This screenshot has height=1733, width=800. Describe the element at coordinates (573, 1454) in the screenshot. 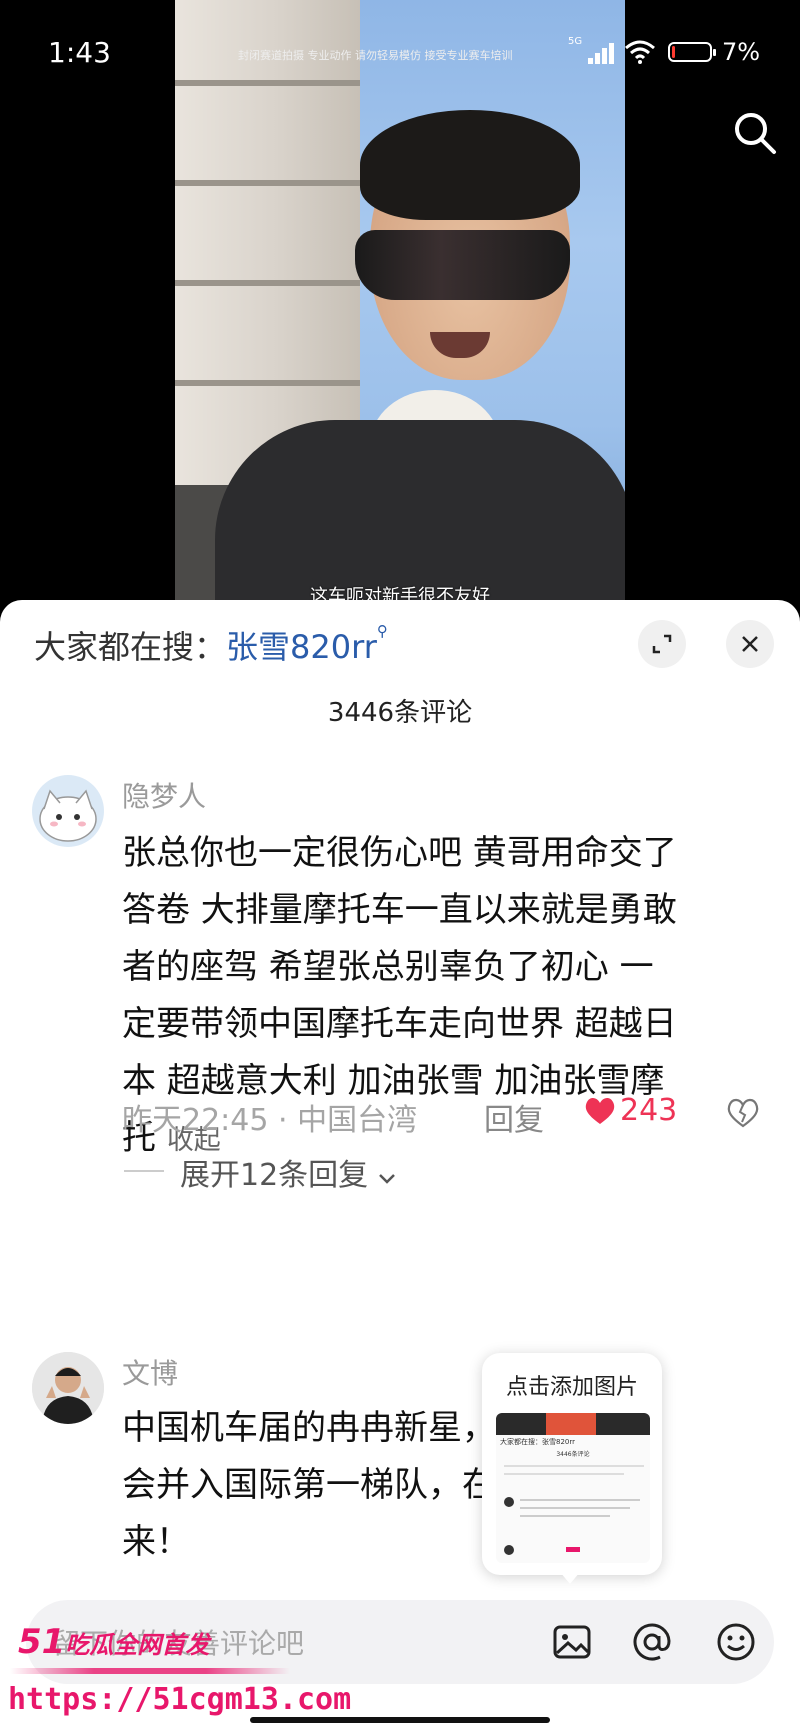

I see `thumb-count: 3446条评论` at that location.